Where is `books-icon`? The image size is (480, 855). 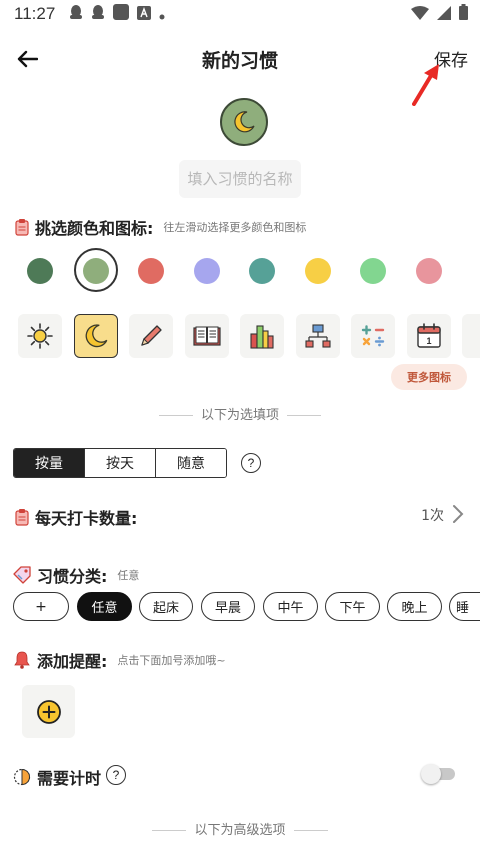 books-icon is located at coordinates (262, 337).